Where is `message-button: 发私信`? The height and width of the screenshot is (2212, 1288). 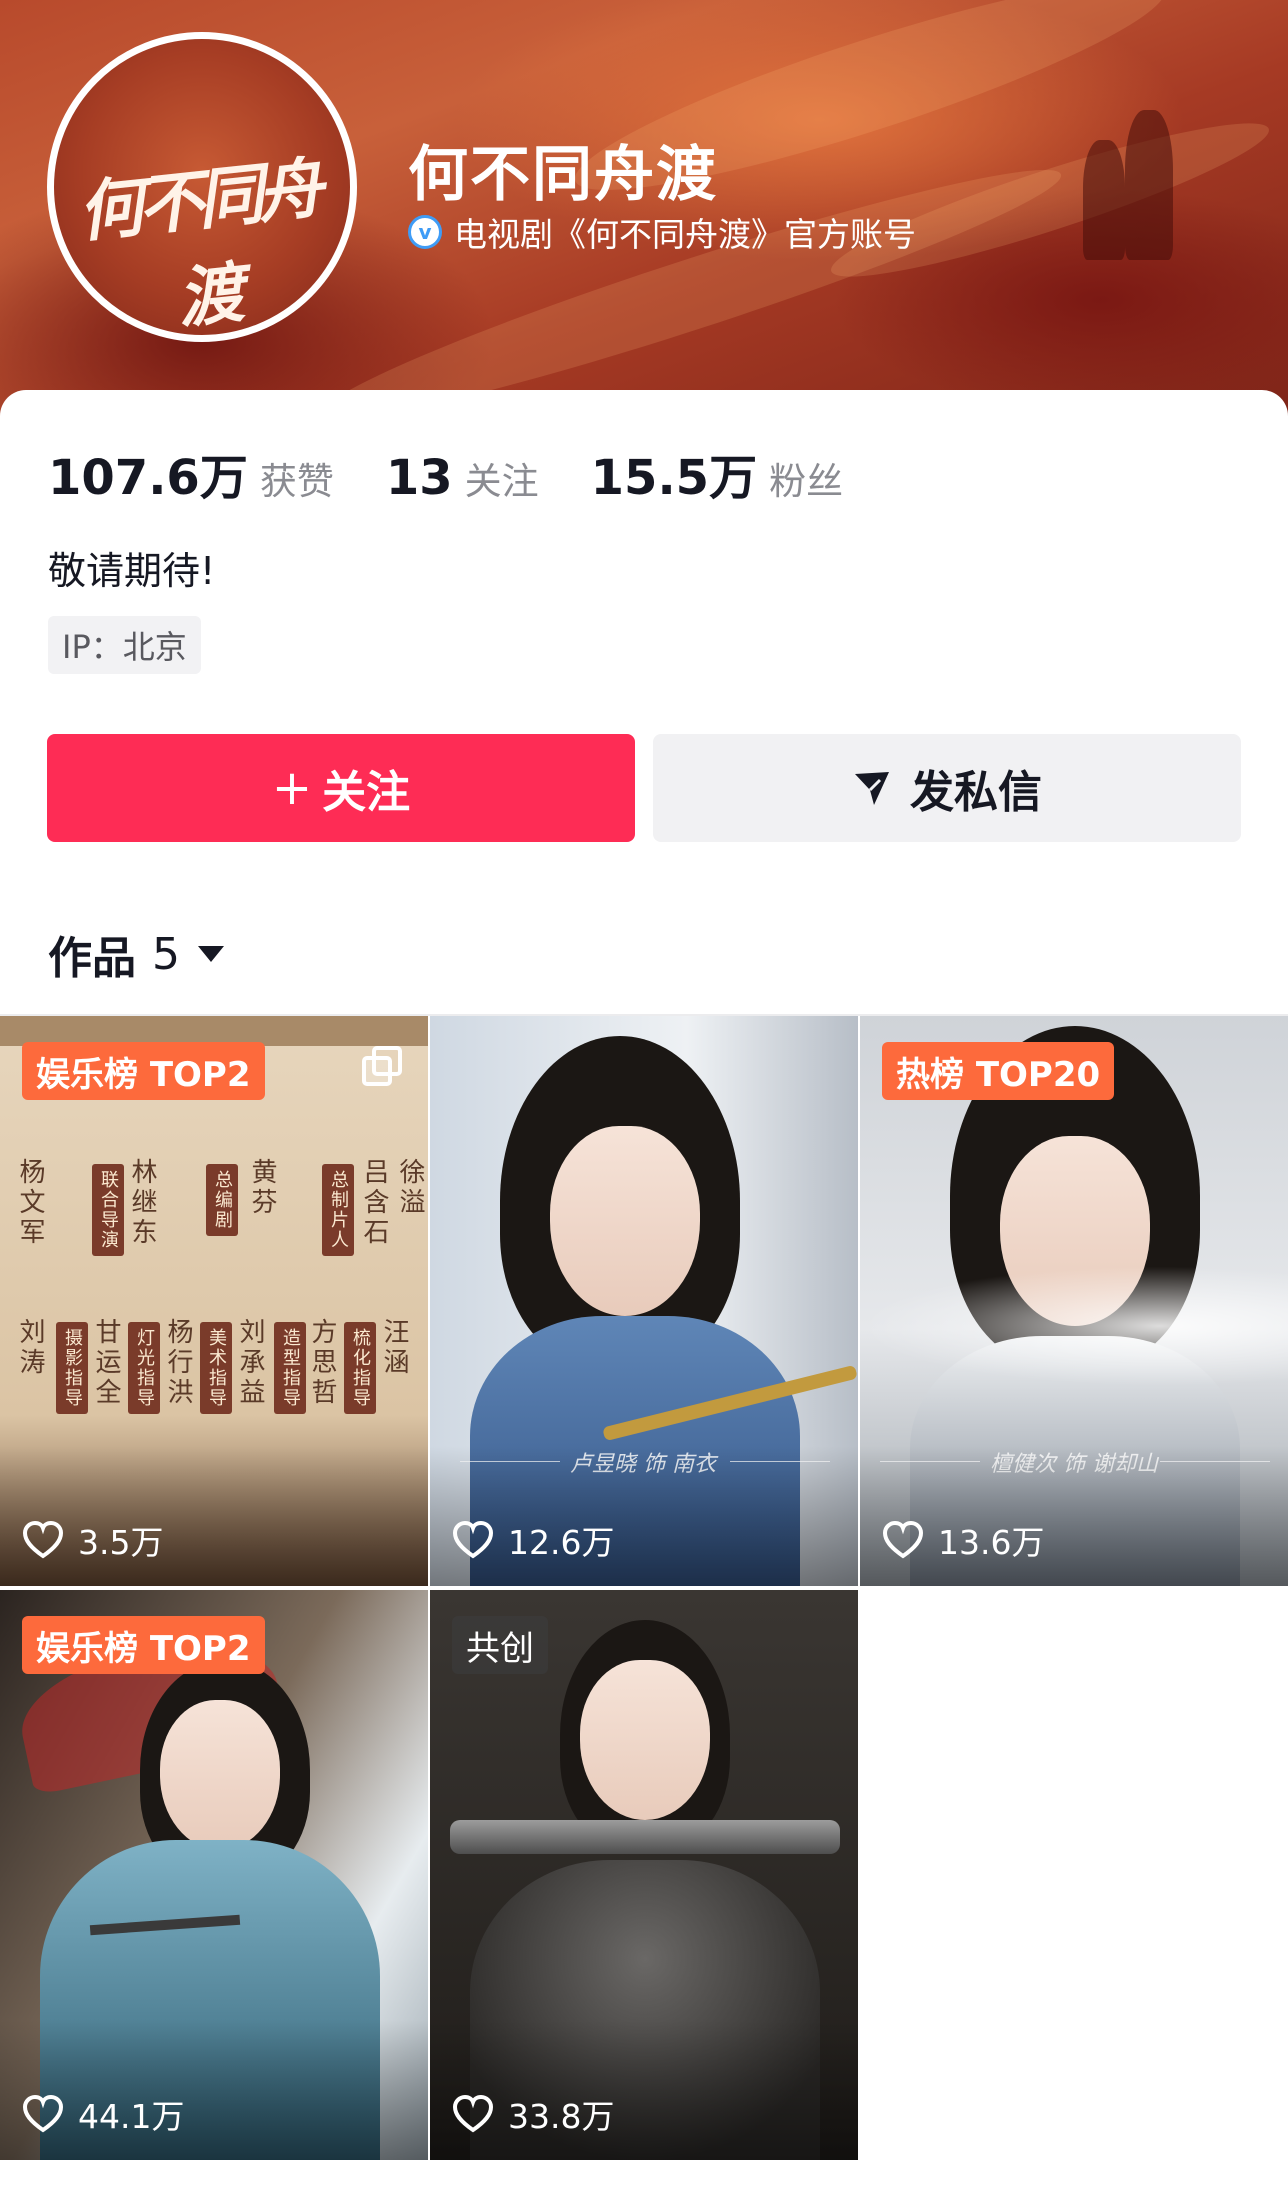
message-button: 发私信 is located at coordinates (947, 788).